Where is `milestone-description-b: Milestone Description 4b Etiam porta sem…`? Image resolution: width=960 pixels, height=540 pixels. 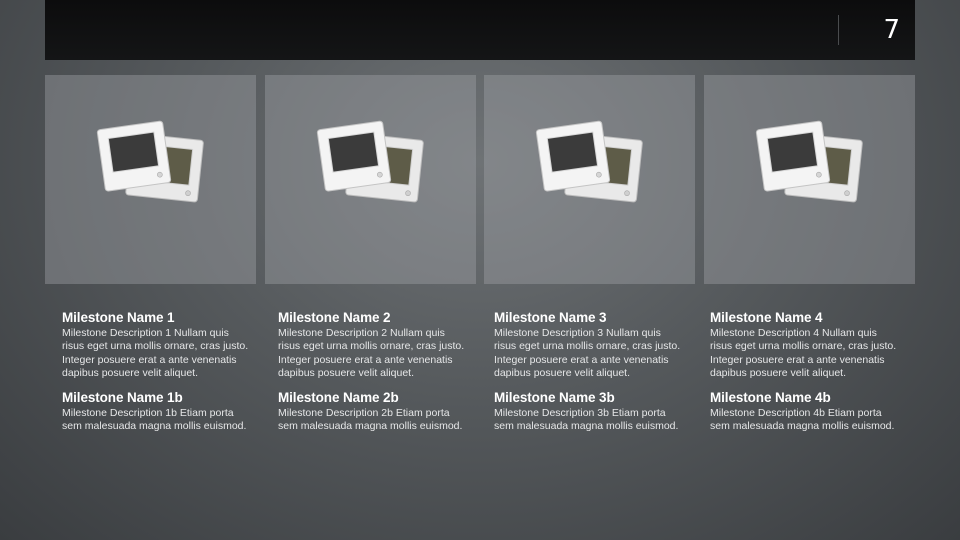
milestone-description-b: Milestone Description 4b Etiam porta sem… is located at coordinates (802, 419).